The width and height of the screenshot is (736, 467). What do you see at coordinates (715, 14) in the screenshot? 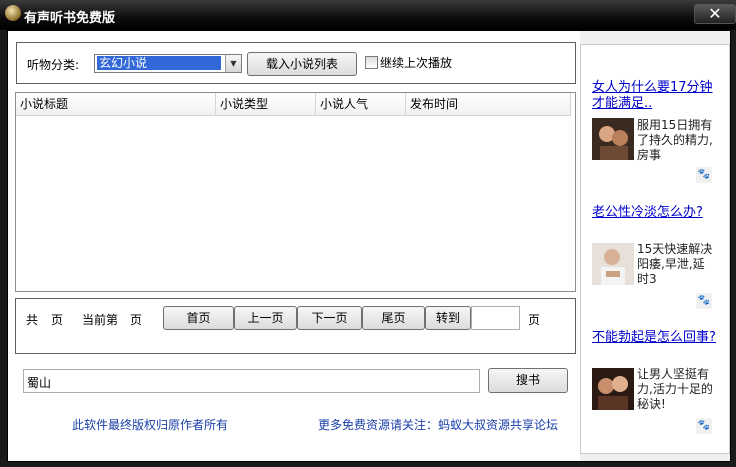
I see `close-button: ✕` at bounding box center [715, 14].